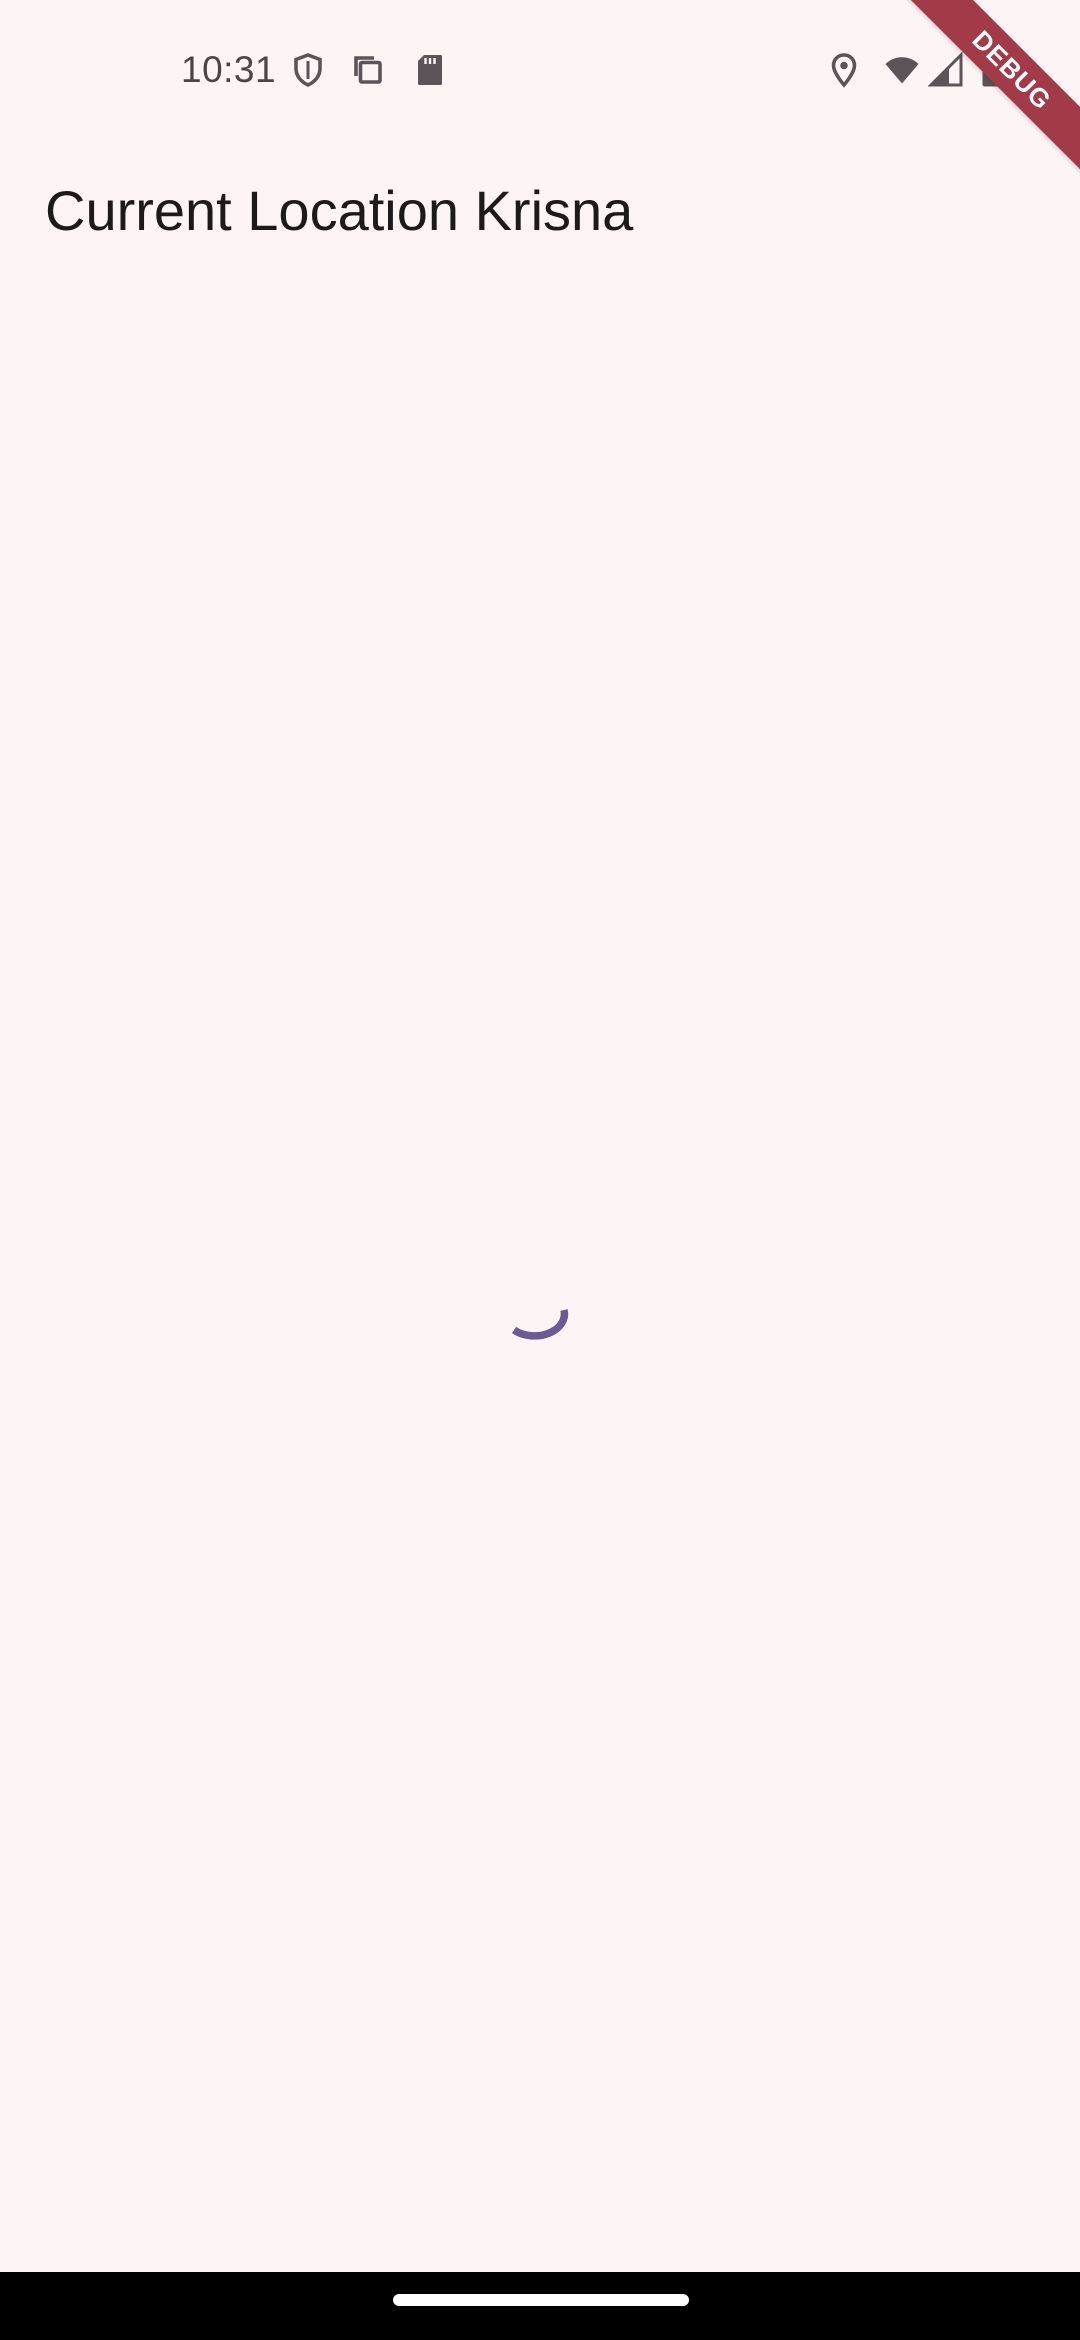 The height and width of the screenshot is (2340, 1080). What do you see at coordinates (368, 70) in the screenshot?
I see `copy-icon` at bounding box center [368, 70].